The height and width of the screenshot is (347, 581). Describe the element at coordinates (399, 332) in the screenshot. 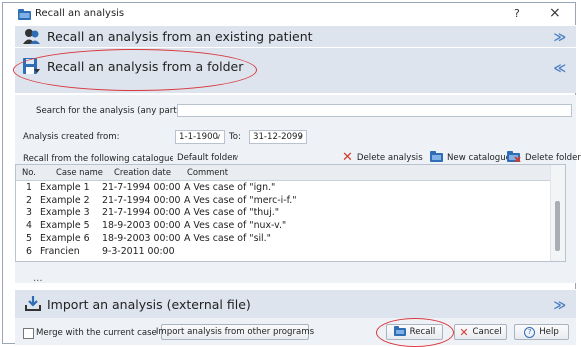

I see `folder-icon` at that location.